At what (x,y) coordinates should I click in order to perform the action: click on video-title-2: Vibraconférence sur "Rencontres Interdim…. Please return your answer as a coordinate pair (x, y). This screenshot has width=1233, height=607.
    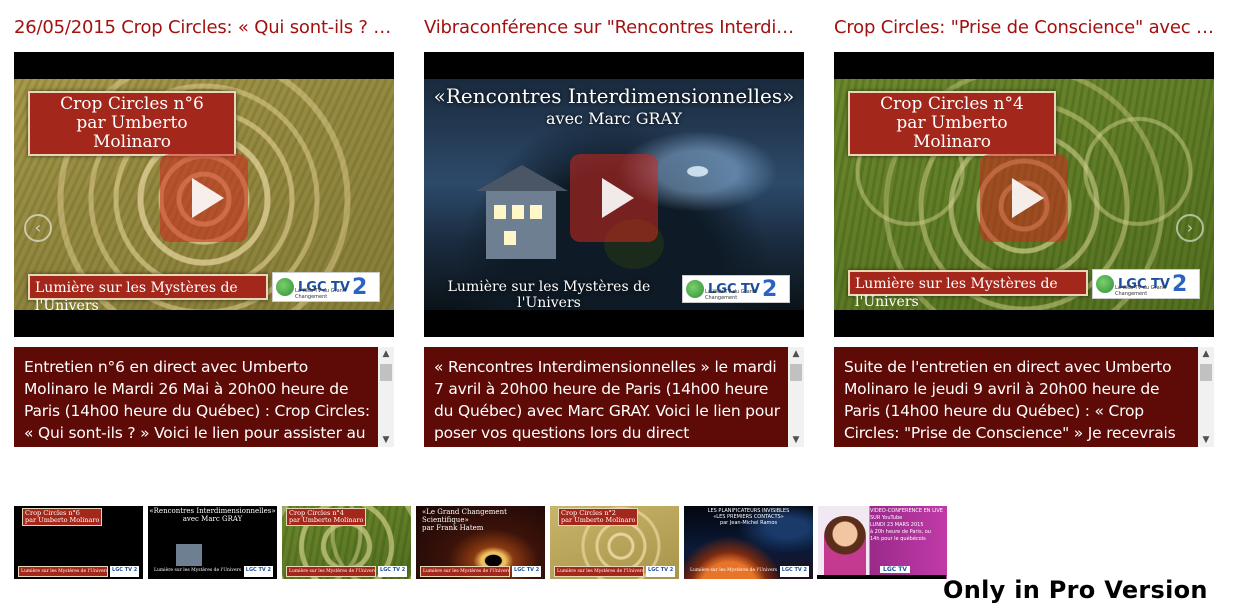
    Looking at the image, I should click on (614, 28).